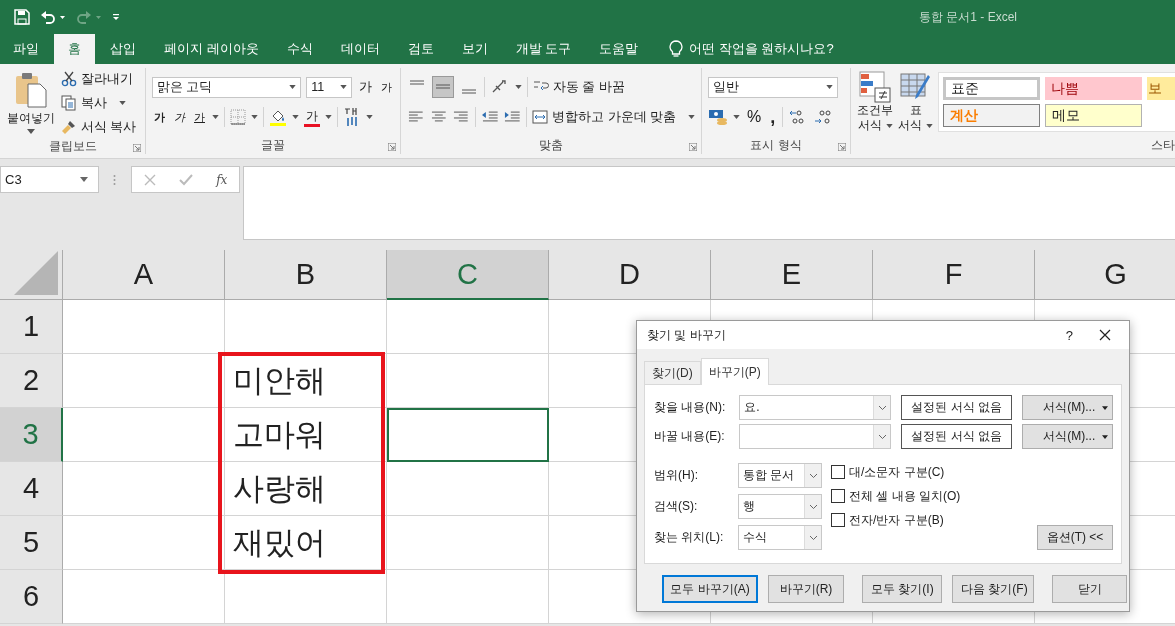  What do you see at coordinates (99, 127) in the screenshot?
I see `format-painter-button: 서식 복사` at bounding box center [99, 127].